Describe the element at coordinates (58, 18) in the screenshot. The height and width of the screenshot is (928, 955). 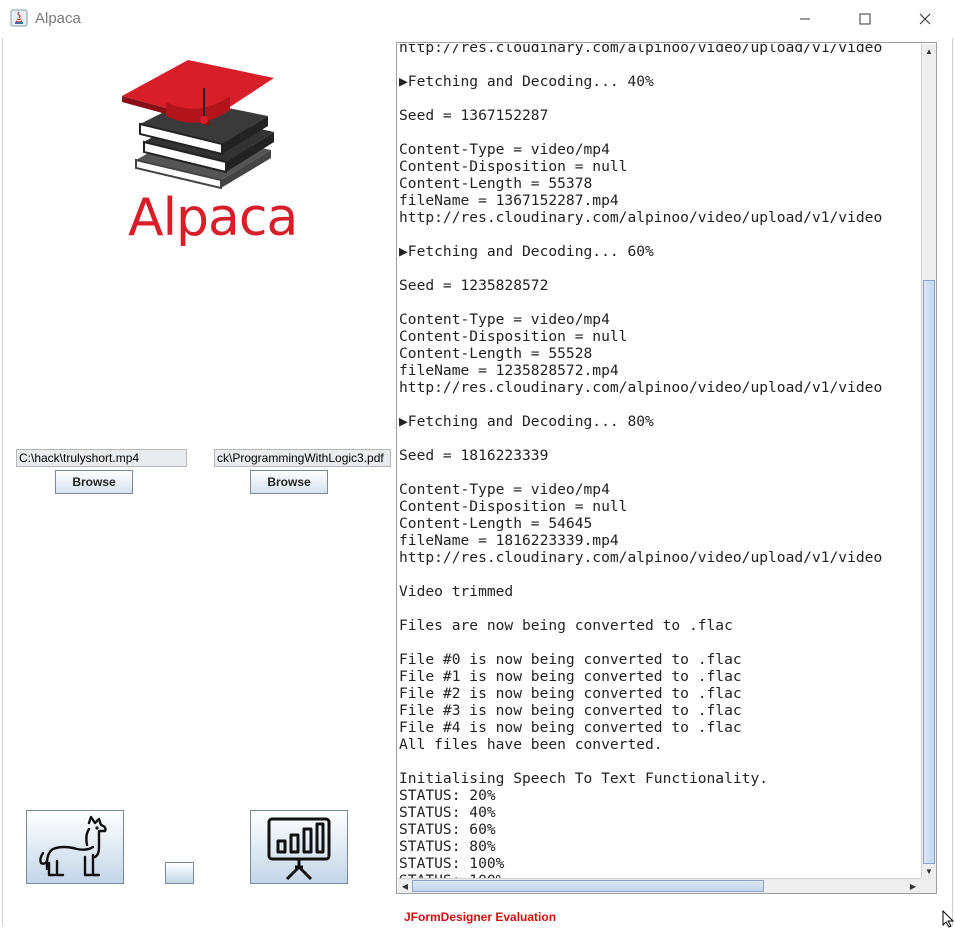
I see `window-title: Alpaca` at that location.